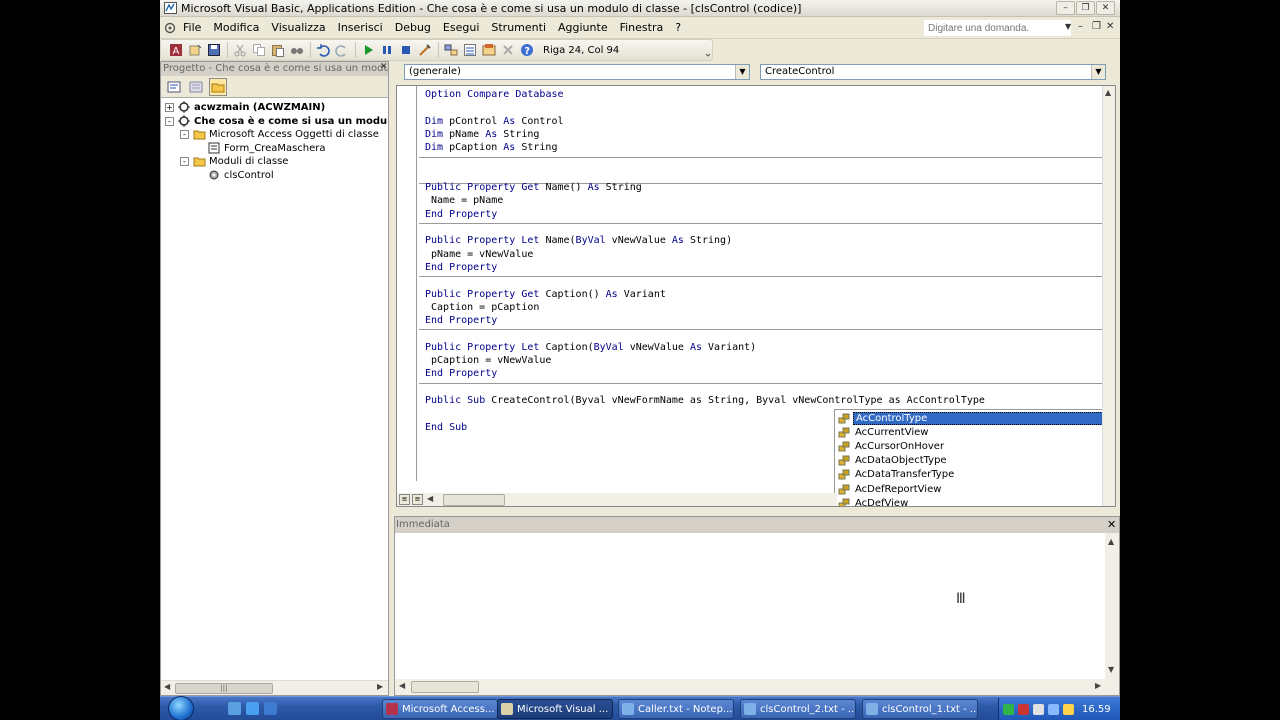 The height and width of the screenshot is (720, 1280). Describe the element at coordinates (1008, 709) in the screenshot. I see `tray-app-icon` at that location.